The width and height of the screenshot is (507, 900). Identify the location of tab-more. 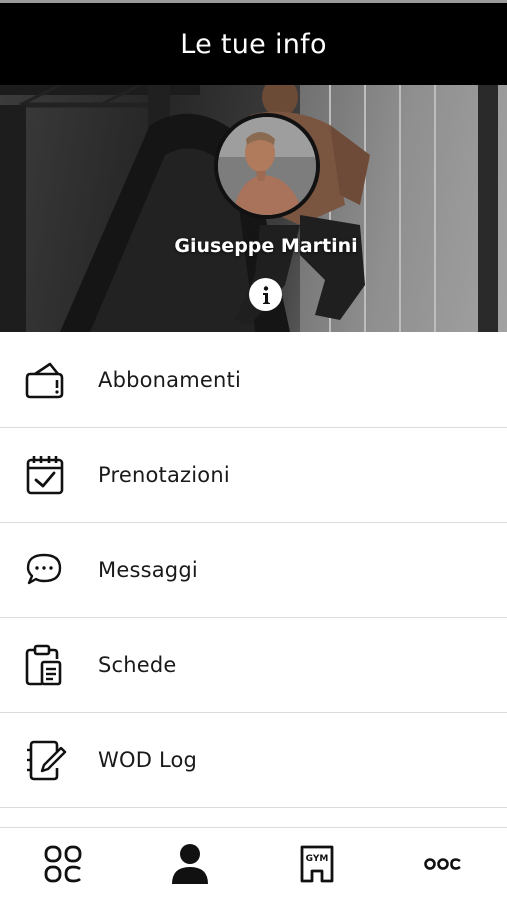
(443, 864).